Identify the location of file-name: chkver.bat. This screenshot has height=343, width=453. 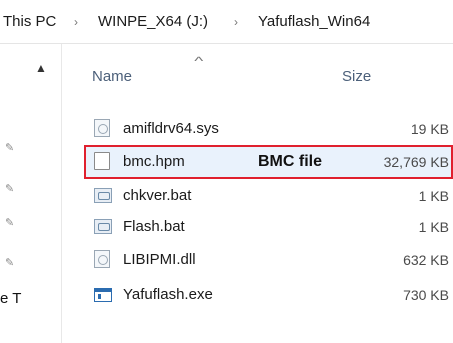
(157, 195).